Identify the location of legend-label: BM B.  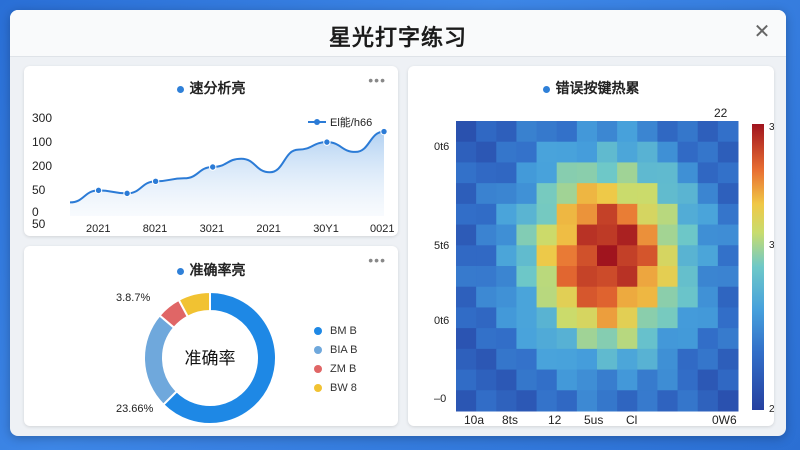
(343, 331).